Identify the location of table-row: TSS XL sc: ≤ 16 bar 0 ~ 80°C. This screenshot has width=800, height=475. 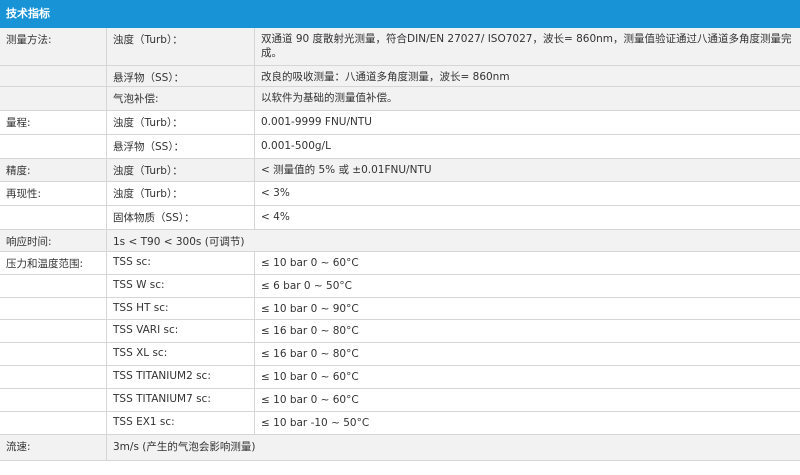
(400, 354).